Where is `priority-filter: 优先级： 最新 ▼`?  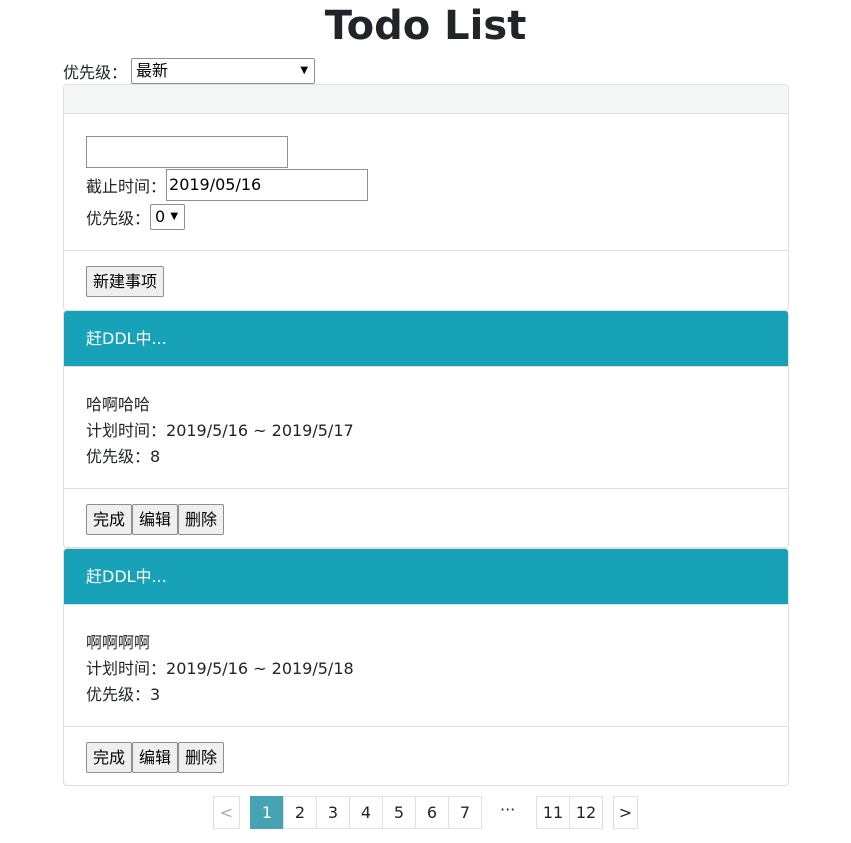
priority-filter: 优先级： 最新 ▼ is located at coordinates (189, 71).